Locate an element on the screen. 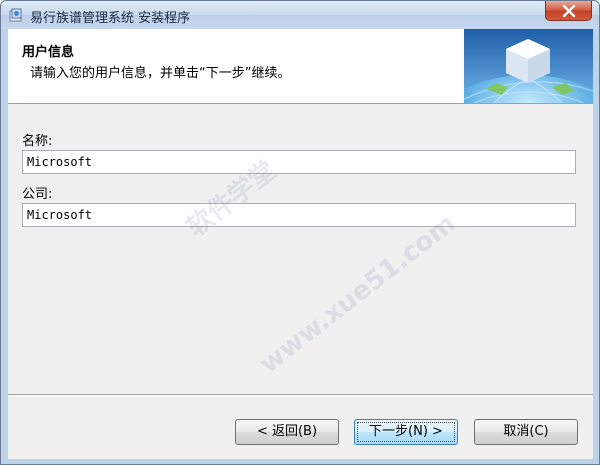  name-field: Microsoft is located at coordinates (299, 162).